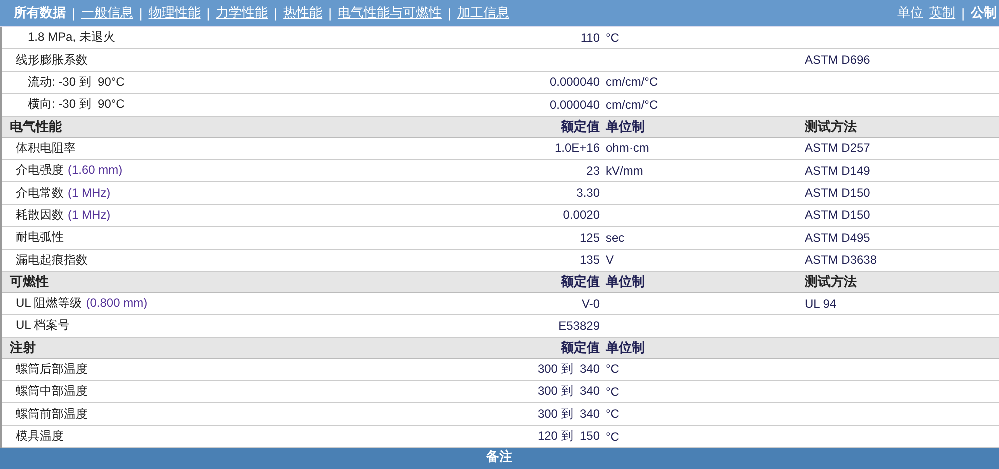 The image size is (999, 469). Describe the element at coordinates (483, 13) in the screenshot. I see `nav-tab: 加工信息` at that location.